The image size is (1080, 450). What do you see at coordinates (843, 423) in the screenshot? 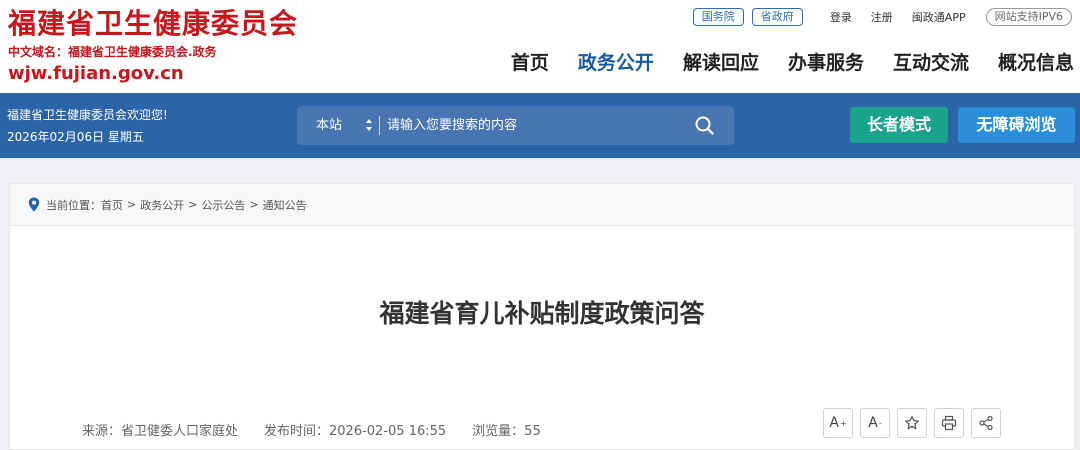
I see `font-increase-sup: +` at bounding box center [843, 423].